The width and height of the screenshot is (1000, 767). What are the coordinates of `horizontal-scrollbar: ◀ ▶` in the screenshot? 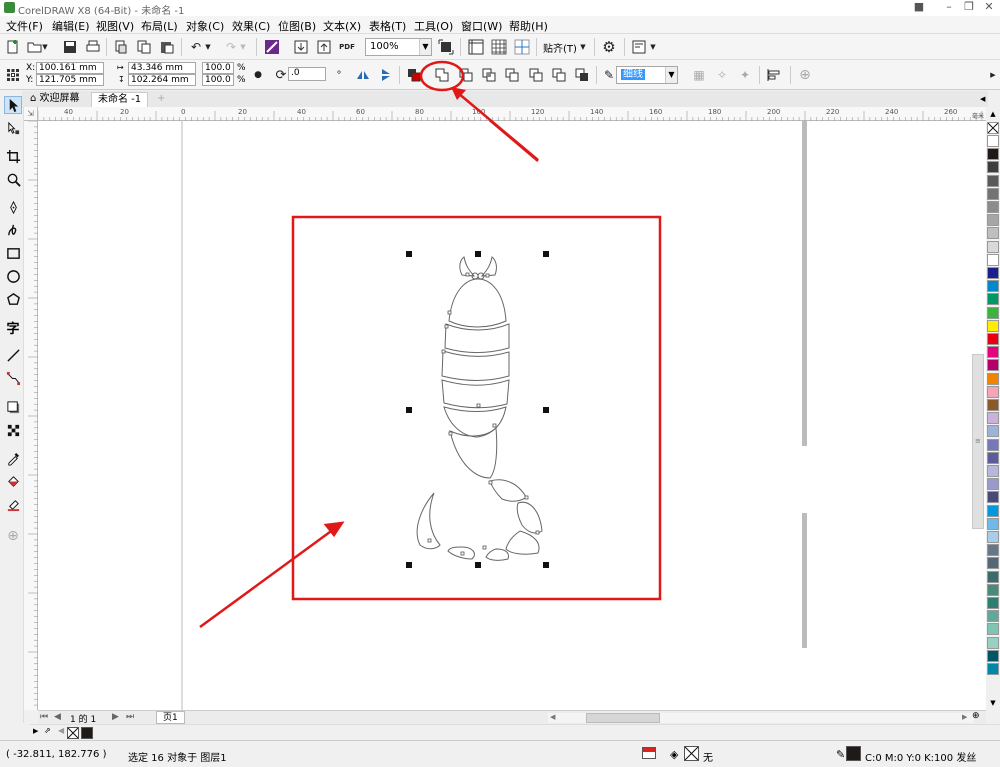 It's located at (761, 718).